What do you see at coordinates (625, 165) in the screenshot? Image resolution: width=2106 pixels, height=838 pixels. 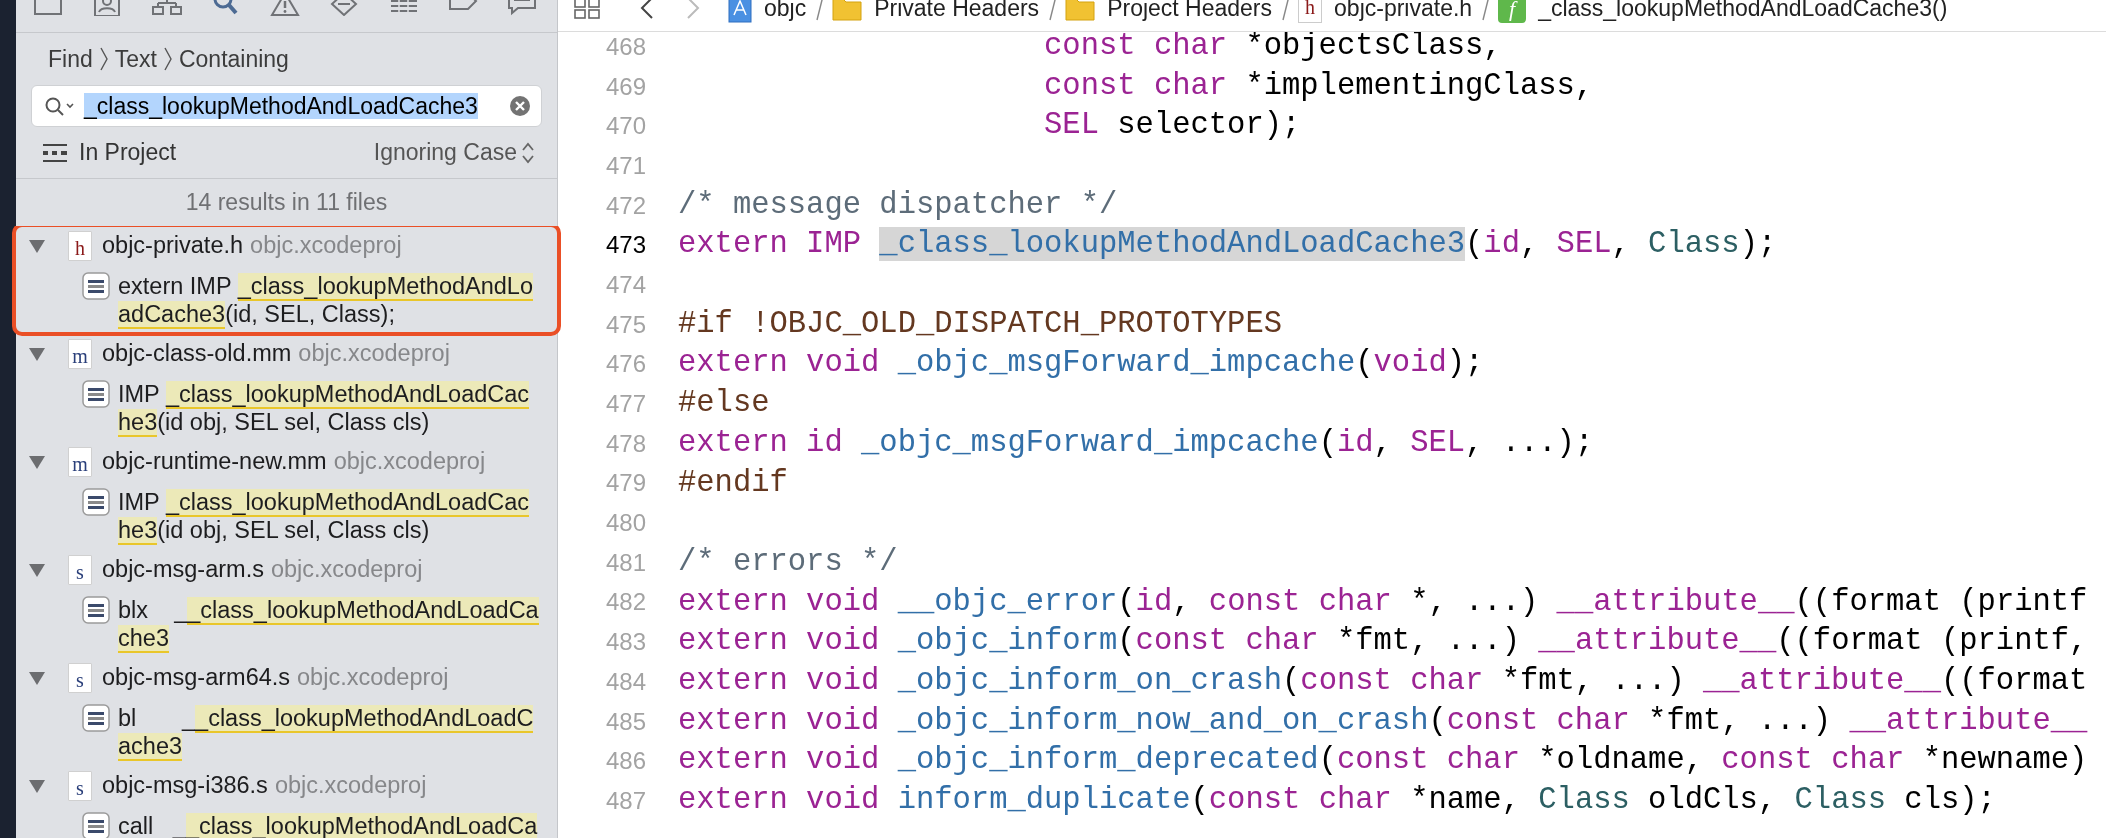 I see `line-number: 471` at bounding box center [625, 165].